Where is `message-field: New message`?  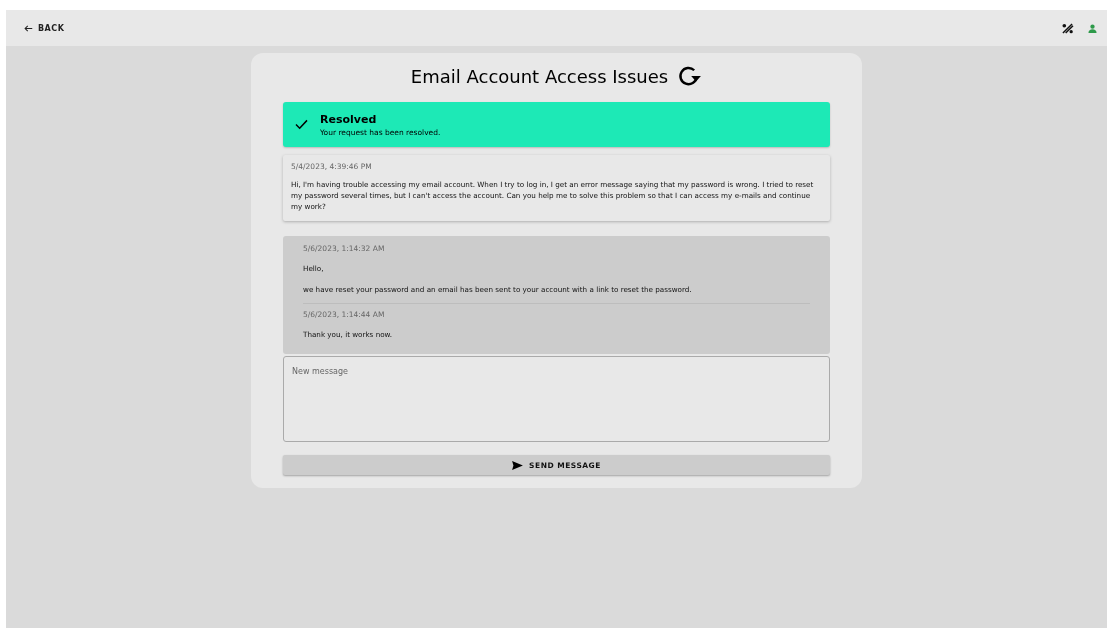
message-field: New message is located at coordinates (556, 399).